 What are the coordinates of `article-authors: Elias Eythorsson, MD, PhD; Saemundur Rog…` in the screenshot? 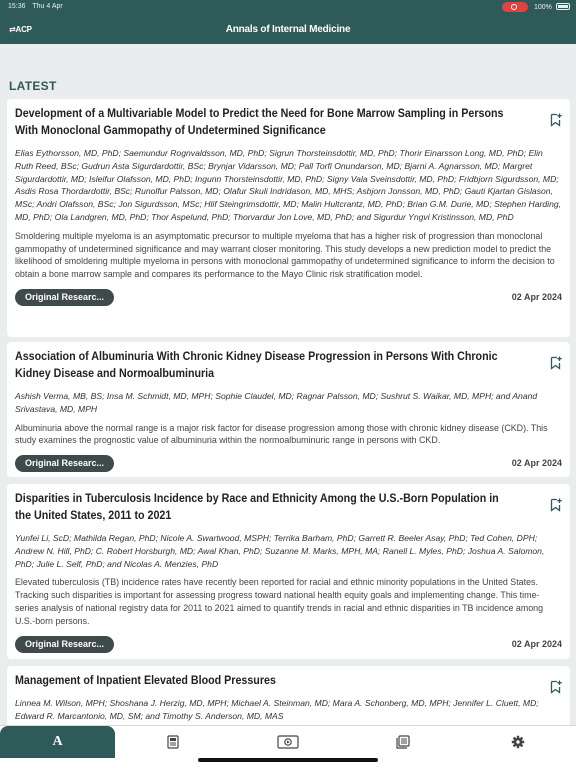 It's located at (288, 185).